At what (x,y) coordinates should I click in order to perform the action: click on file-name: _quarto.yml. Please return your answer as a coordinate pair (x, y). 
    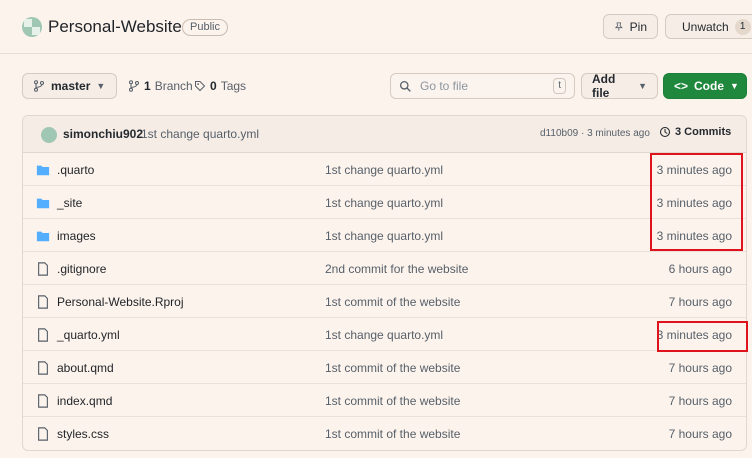
    Looking at the image, I should click on (88, 335).